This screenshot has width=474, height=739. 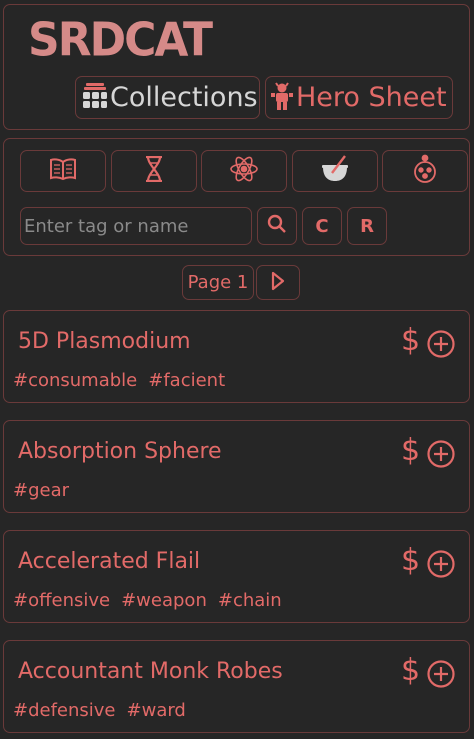 What do you see at coordinates (120, 451) in the screenshot?
I see `item-name: Absorption Sphere` at bounding box center [120, 451].